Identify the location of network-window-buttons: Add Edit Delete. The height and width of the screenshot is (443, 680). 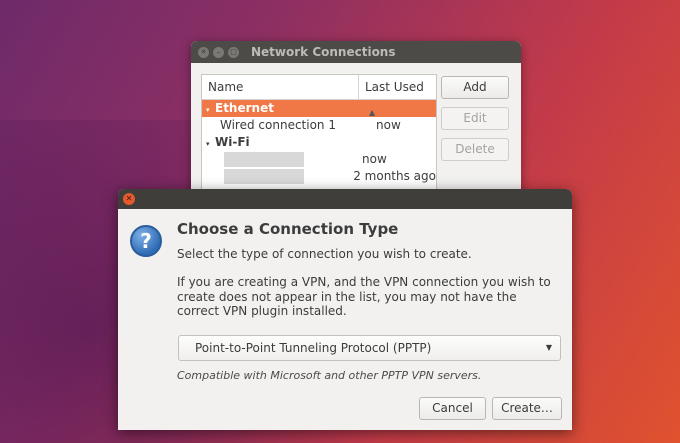
(475, 122).